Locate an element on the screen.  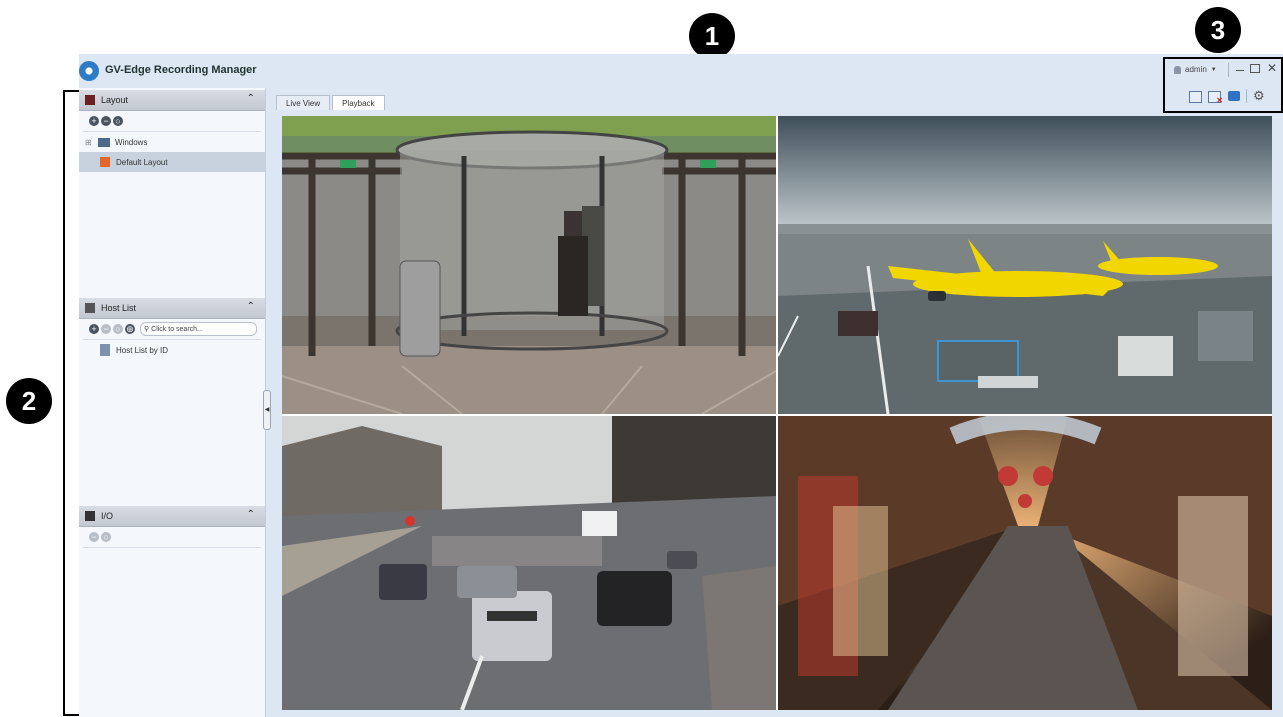
app-title: GV-Edge Recording Manager is located at coordinates (181, 70).